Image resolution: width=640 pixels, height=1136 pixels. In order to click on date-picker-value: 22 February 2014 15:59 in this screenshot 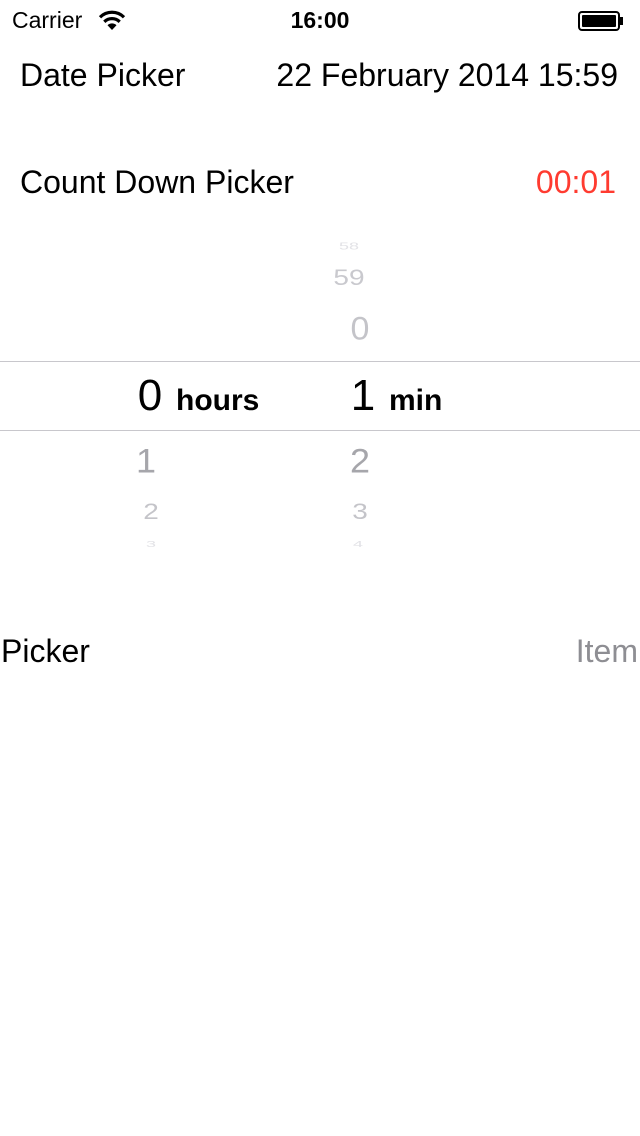, I will do `click(447, 75)`.